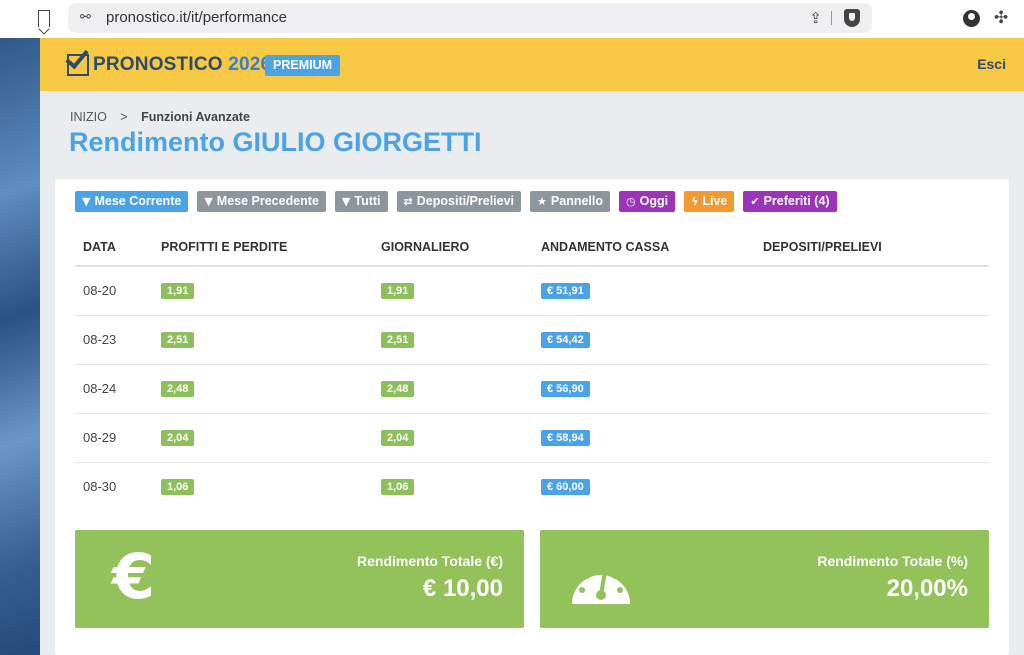  What do you see at coordinates (408, 201) in the screenshot?
I see `swap-icon: ⇄` at bounding box center [408, 201].